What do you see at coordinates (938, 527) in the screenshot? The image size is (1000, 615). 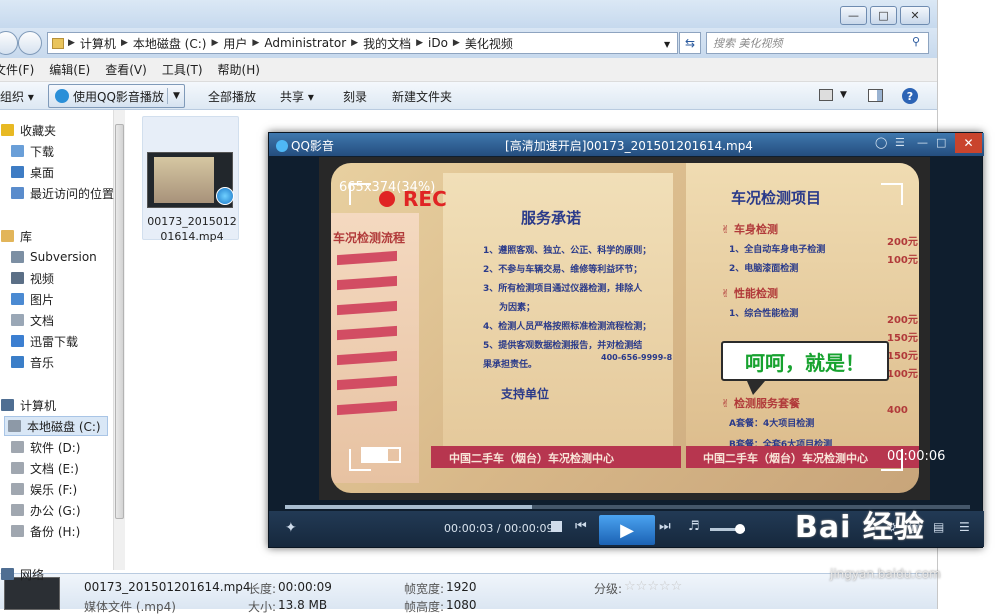 I see `mini-mode-icon: ▤` at bounding box center [938, 527].